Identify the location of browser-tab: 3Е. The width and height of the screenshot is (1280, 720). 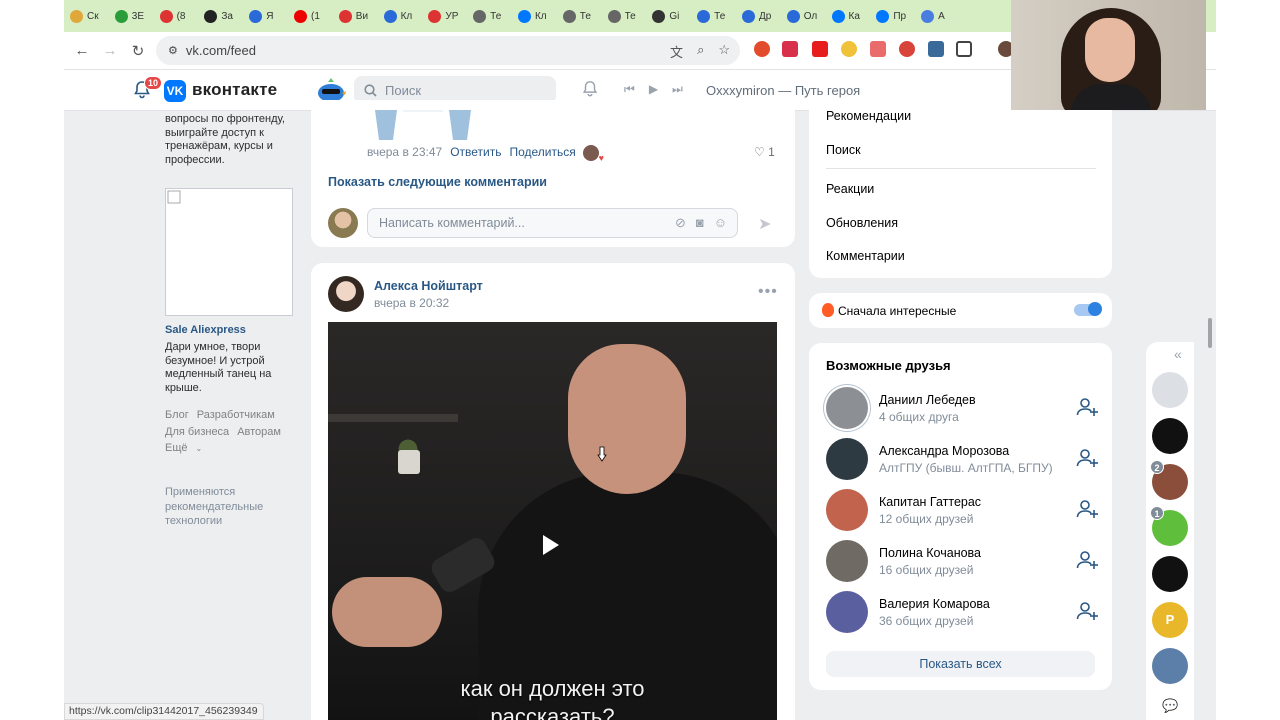
(131, 16).